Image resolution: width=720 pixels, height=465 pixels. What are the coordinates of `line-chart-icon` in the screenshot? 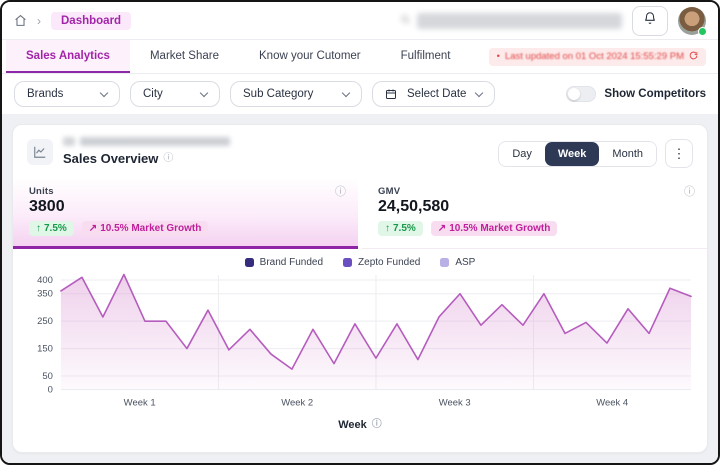 It's located at (40, 152).